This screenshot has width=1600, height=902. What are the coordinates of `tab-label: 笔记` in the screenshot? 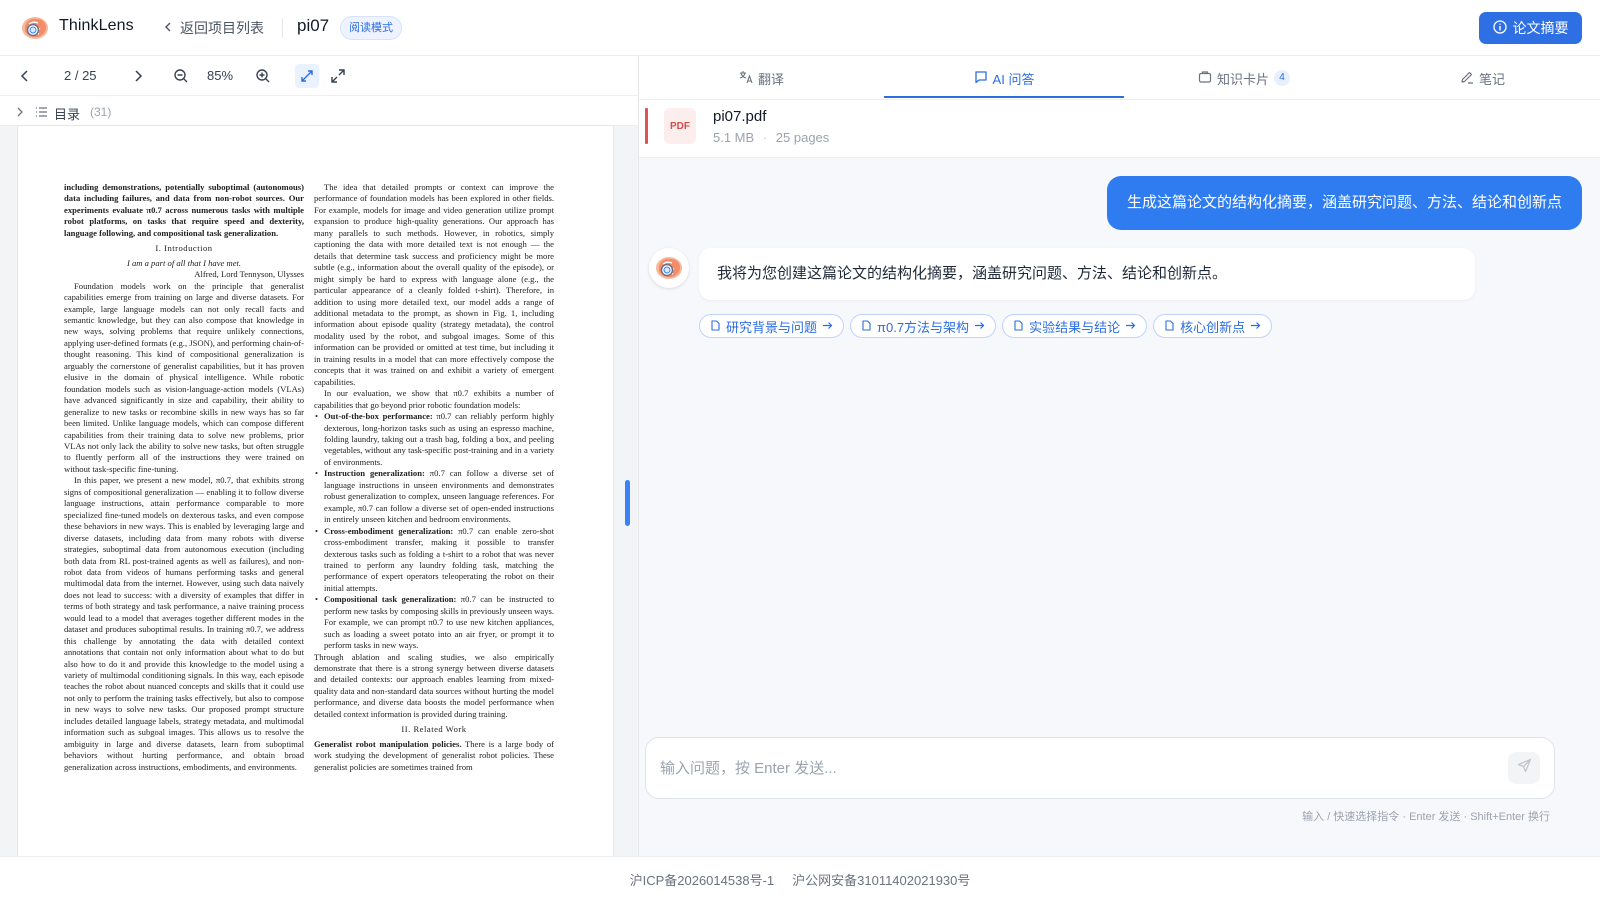 It's located at (1491, 79).